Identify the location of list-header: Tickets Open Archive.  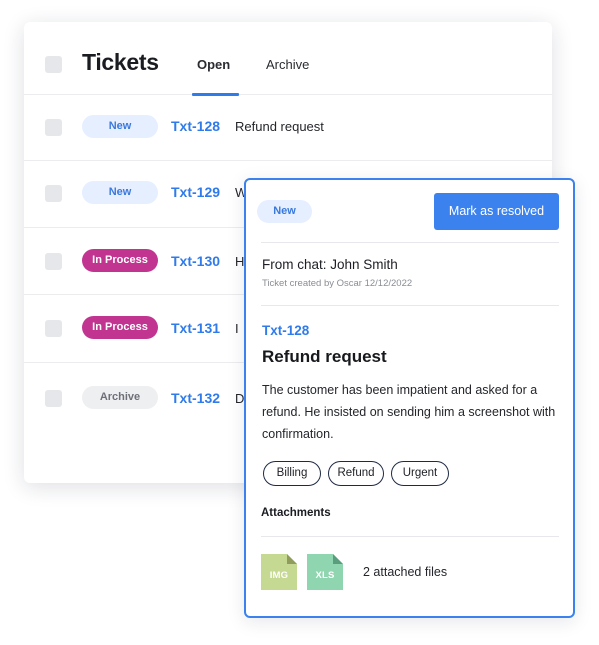
(288, 59).